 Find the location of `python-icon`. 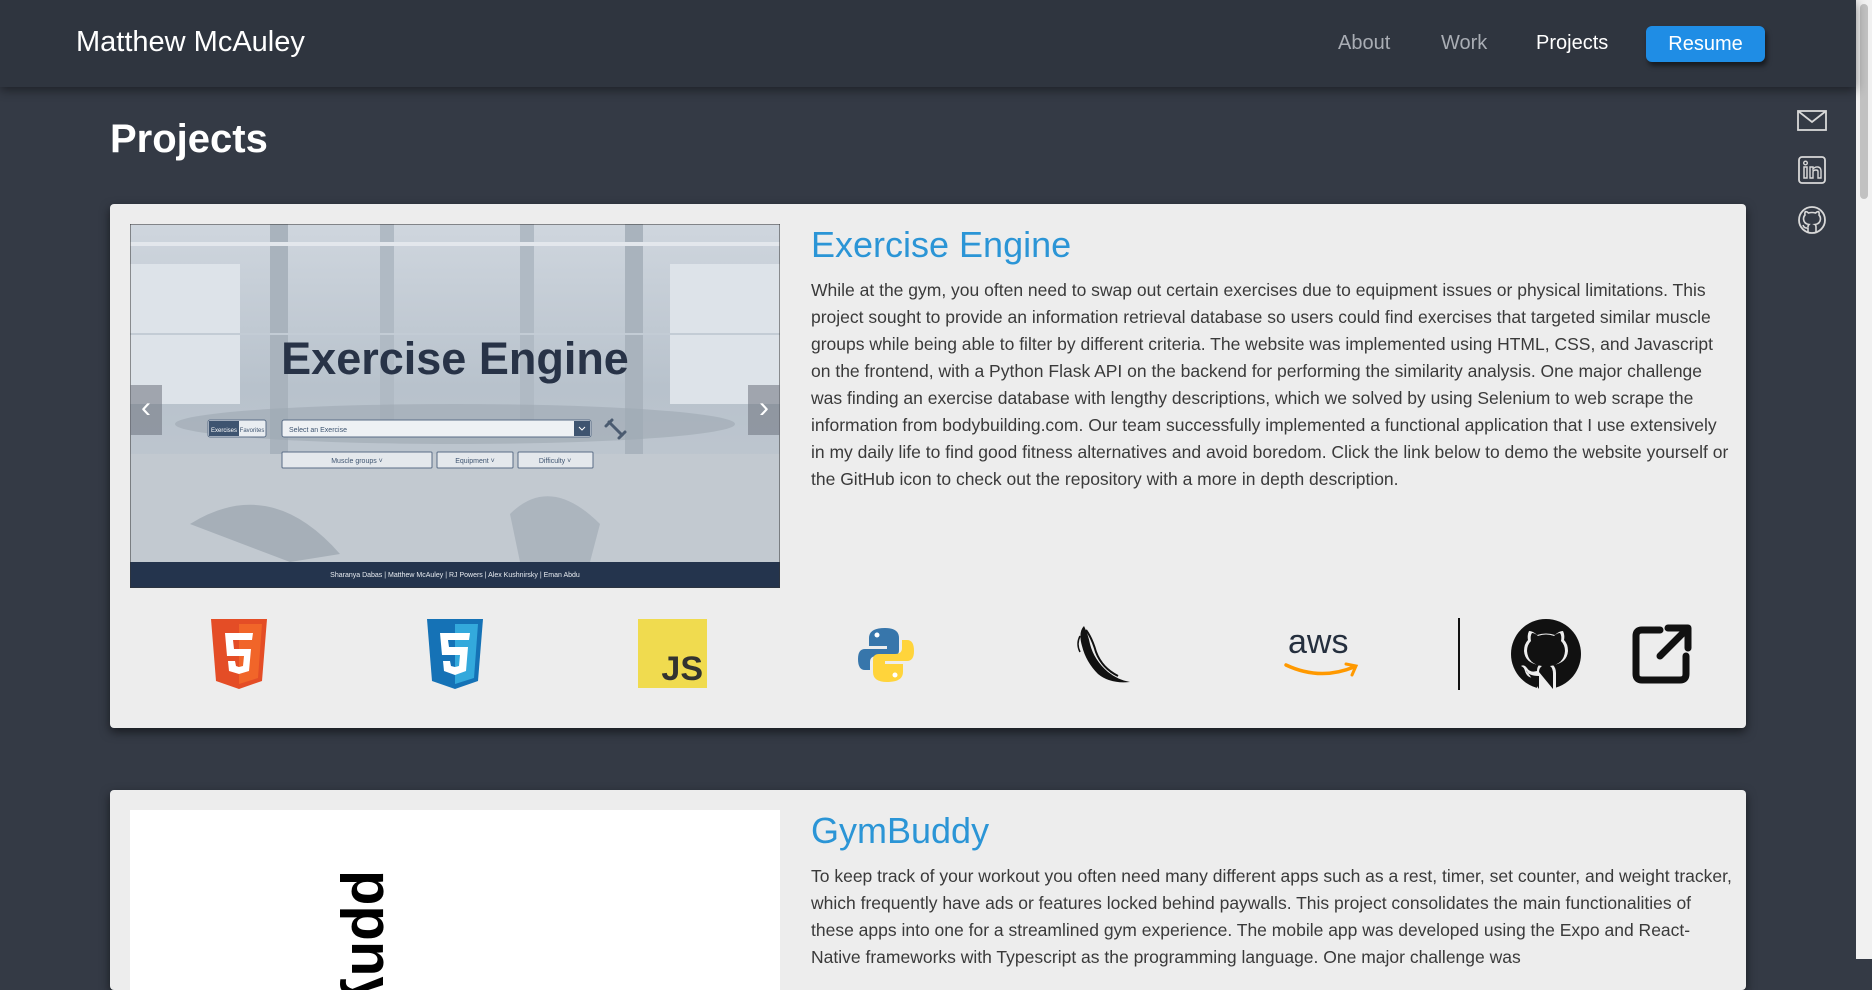

python-icon is located at coordinates (886, 657).